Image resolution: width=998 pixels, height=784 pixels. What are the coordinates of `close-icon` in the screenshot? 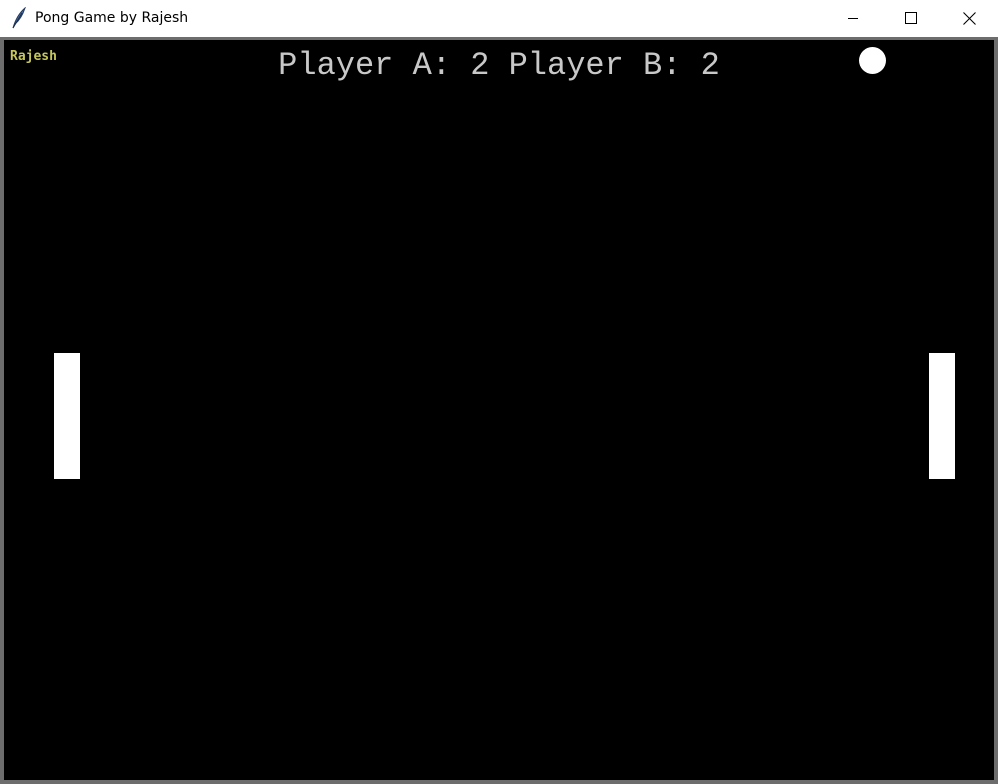 It's located at (969, 18).